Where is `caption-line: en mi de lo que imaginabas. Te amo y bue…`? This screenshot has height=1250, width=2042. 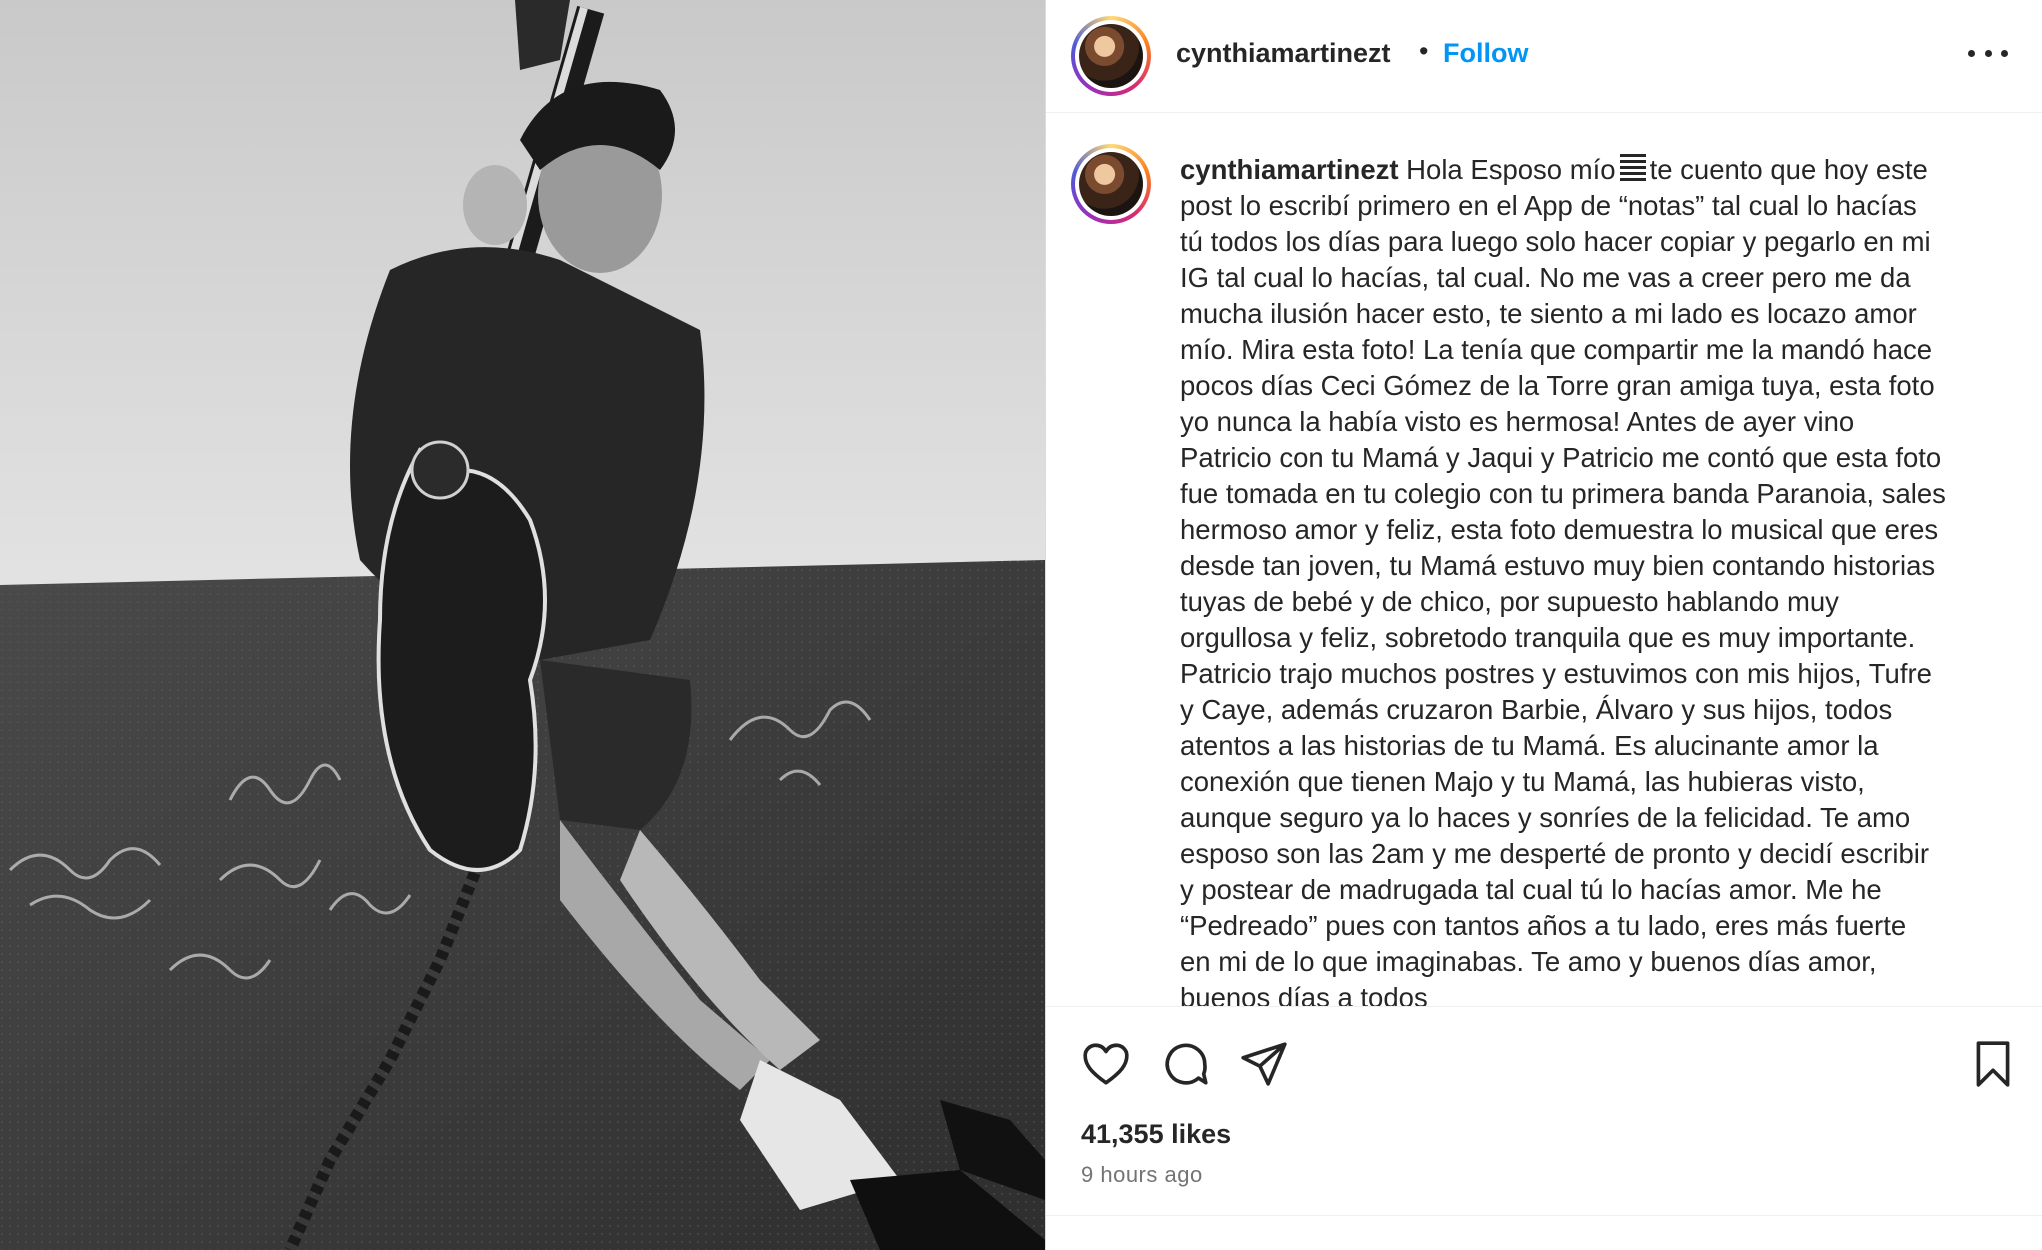
caption-line: en mi de lo que imaginabas. Te amo y bue… is located at coordinates (1528, 961).